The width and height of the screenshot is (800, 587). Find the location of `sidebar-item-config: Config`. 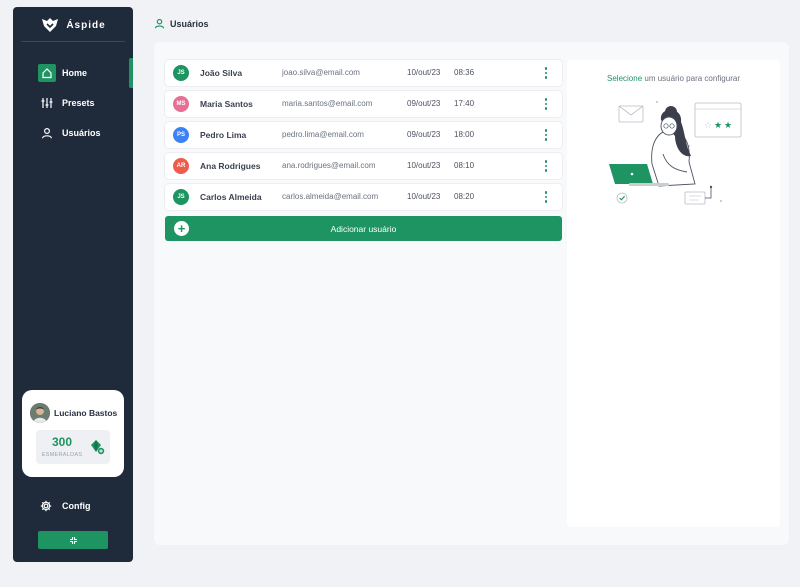

sidebar-item-config: Config is located at coordinates (73, 506).